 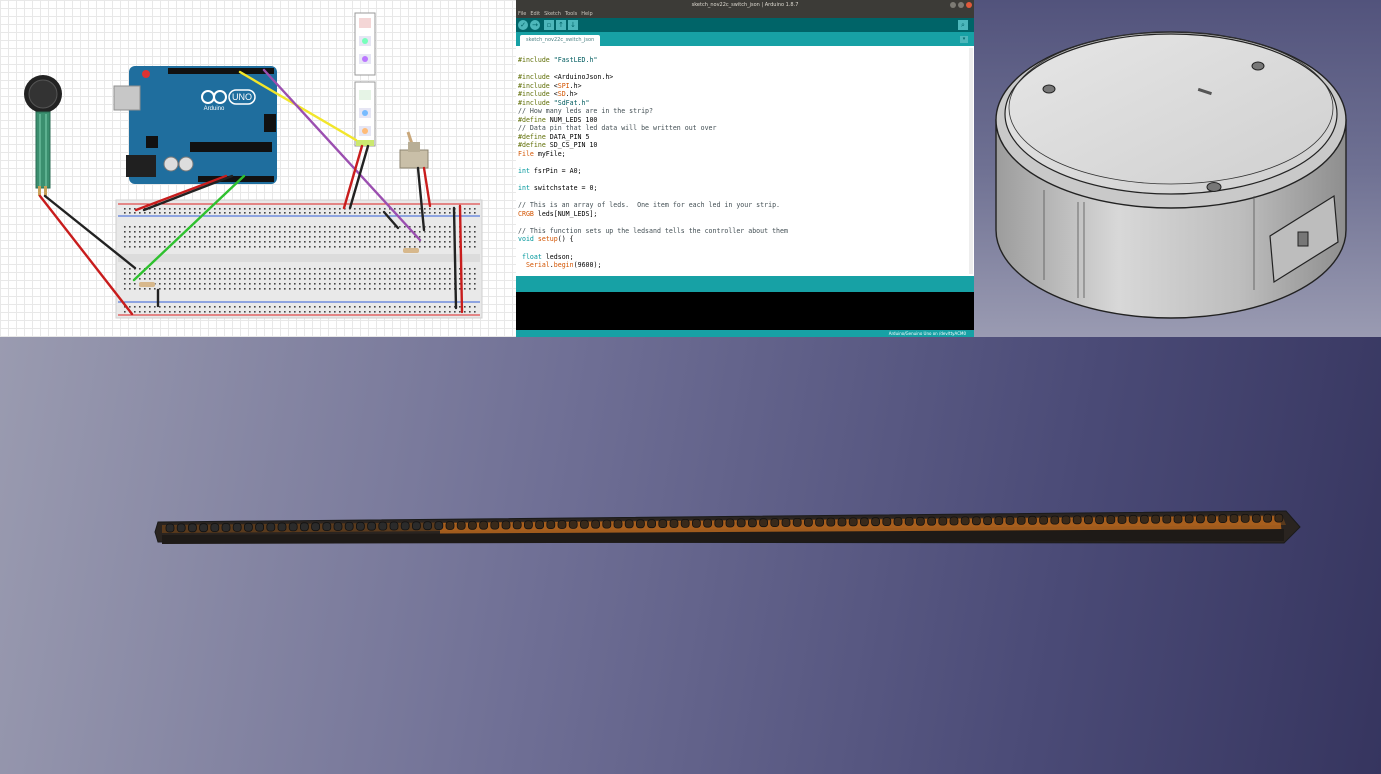 What do you see at coordinates (523, 25) in the screenshot?
I see `verify-button: ✓` at bounding box center [523, 25].